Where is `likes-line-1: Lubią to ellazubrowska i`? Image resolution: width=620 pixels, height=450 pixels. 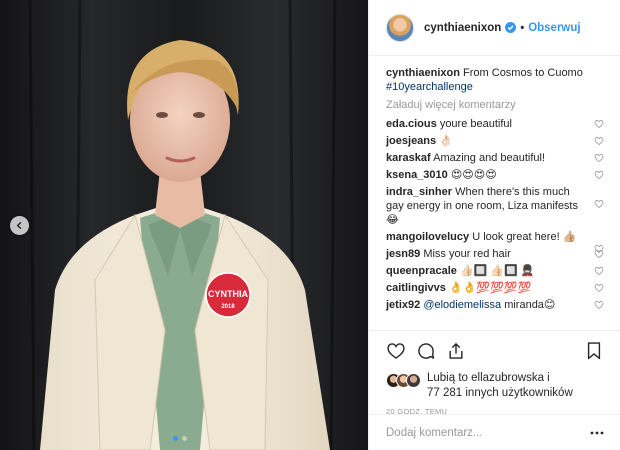
likes-line-1: Lubią to ellazubrowska i is located at coordinates (488, 378).